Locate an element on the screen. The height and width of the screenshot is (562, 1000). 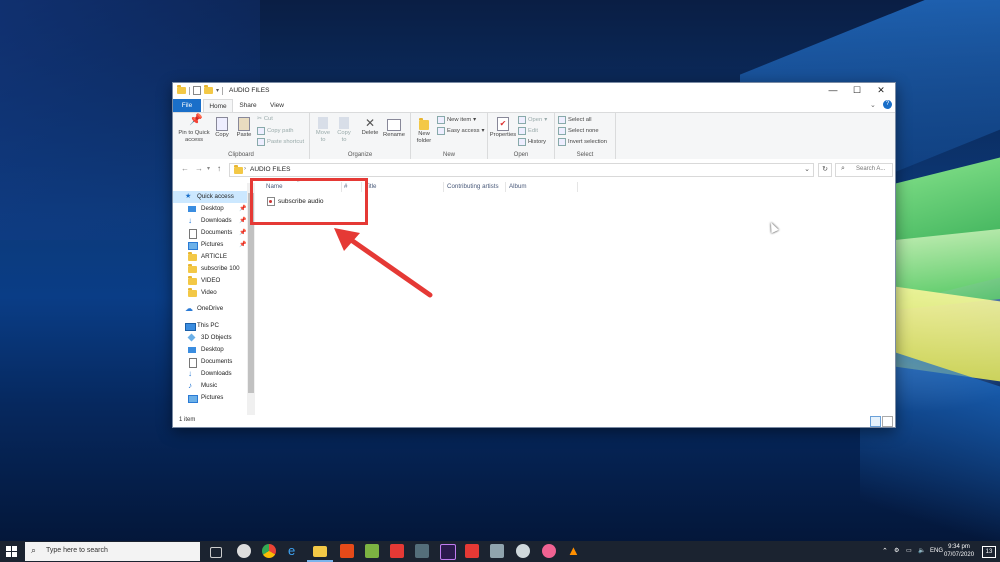
new-folder-quick-icon is located at coordinates (208, 89).